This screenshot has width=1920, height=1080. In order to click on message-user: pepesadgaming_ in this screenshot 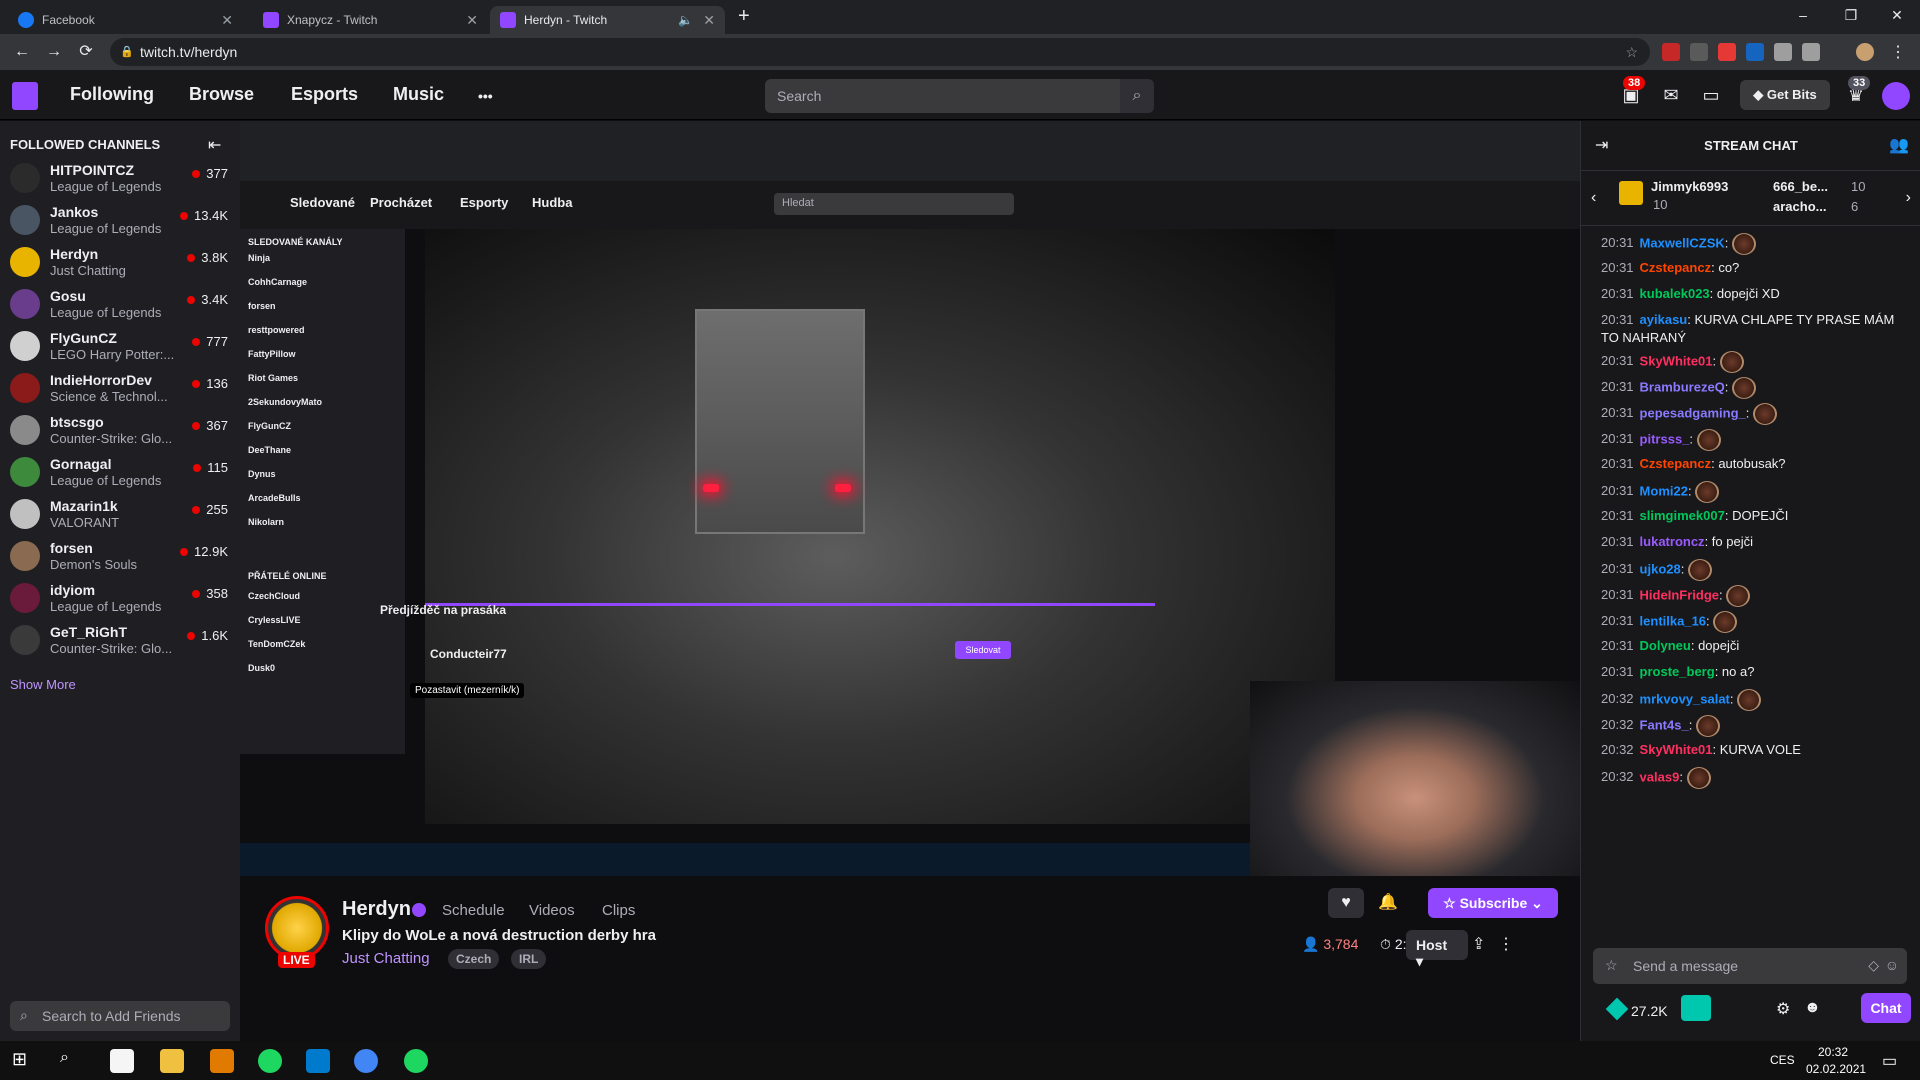, I will do `click(1693, 412)`.